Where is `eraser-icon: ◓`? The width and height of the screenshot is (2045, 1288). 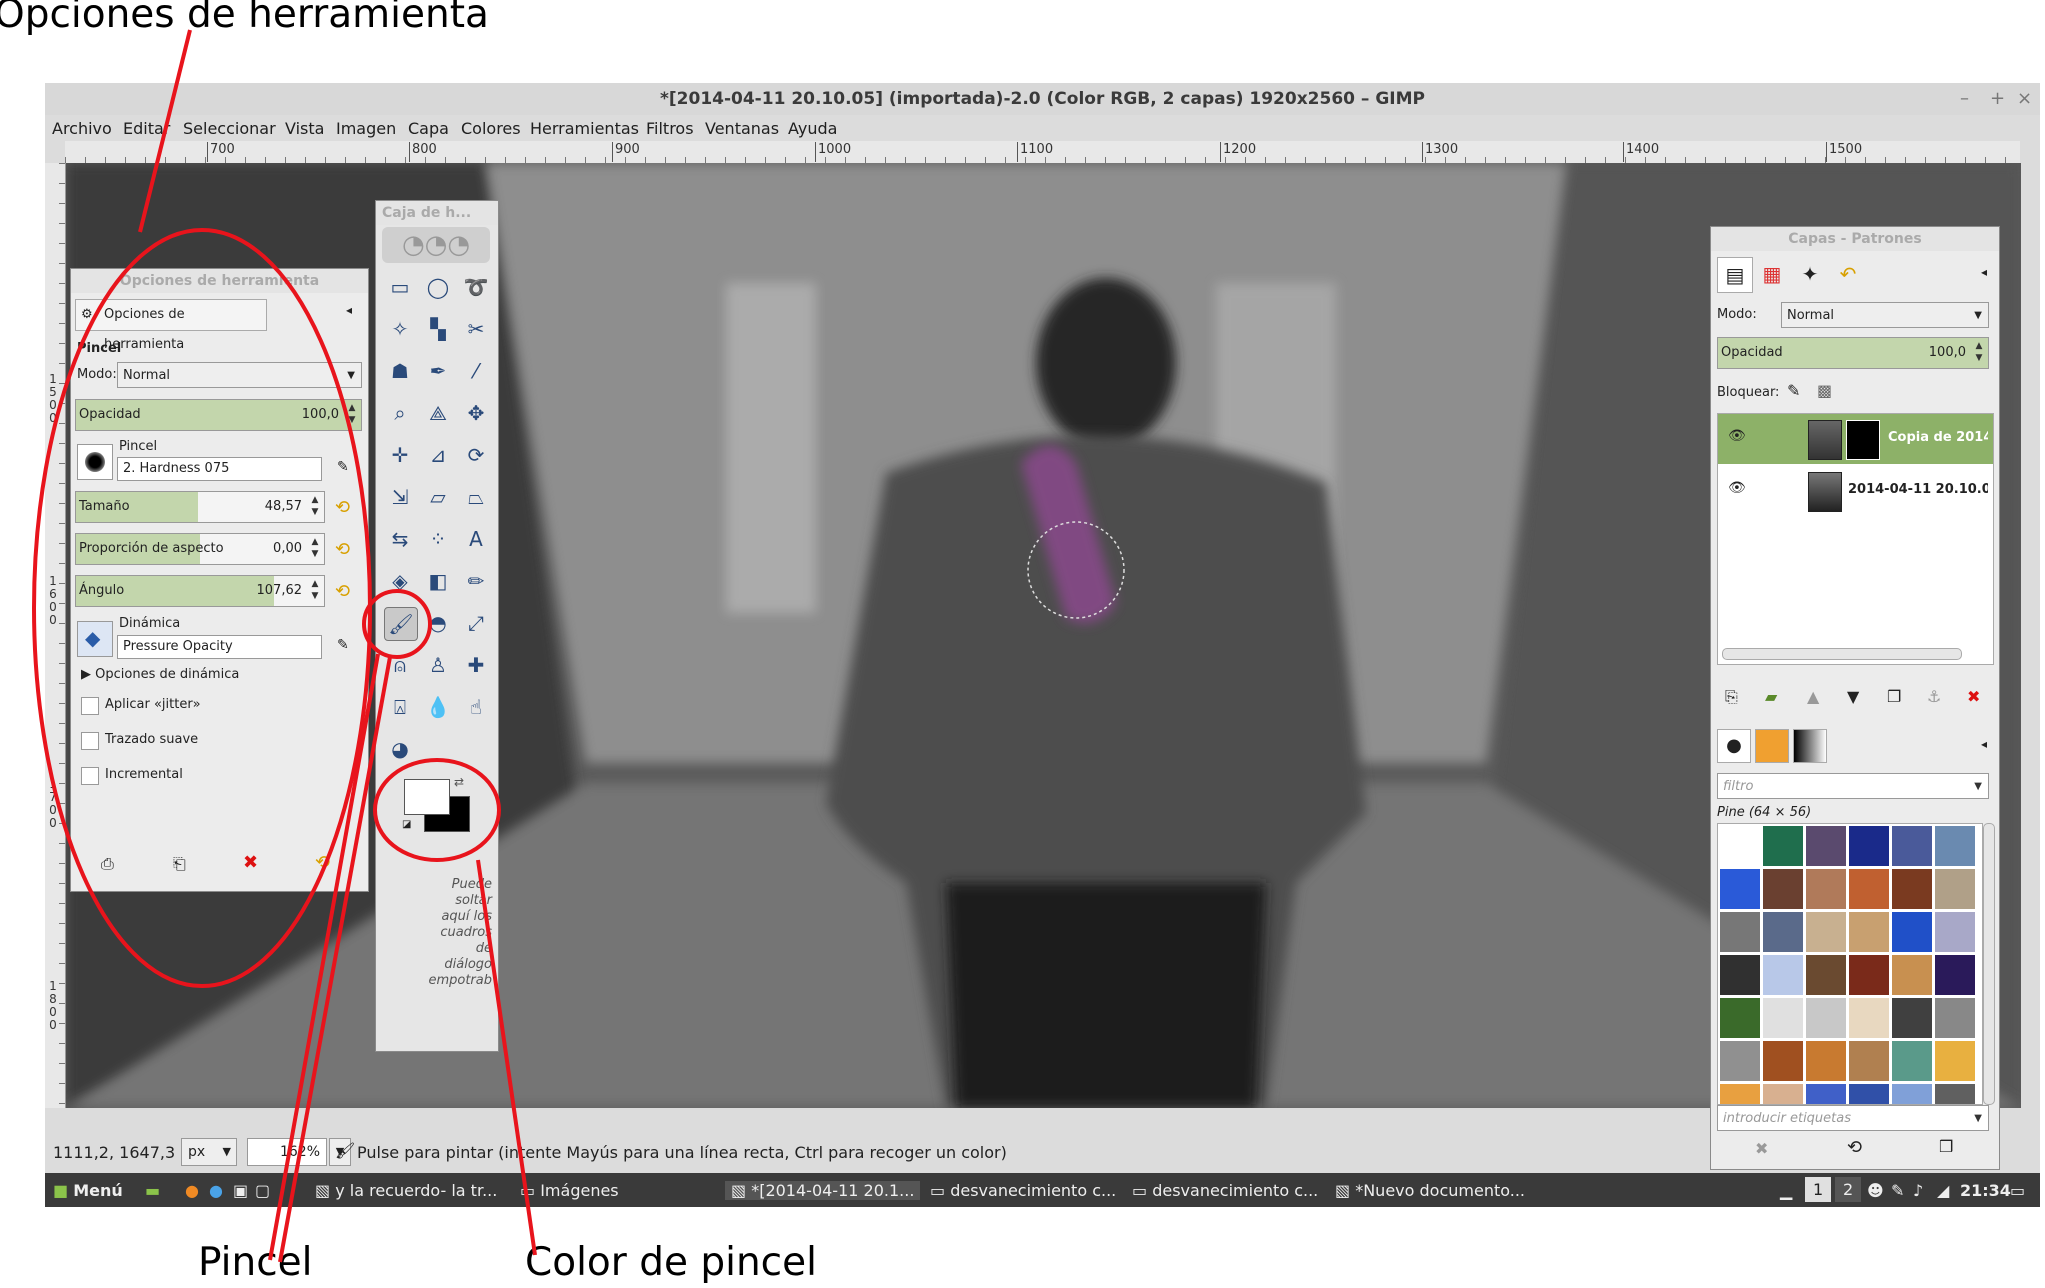
eraser-icon: ◓ is located at coordinates (438, 623).